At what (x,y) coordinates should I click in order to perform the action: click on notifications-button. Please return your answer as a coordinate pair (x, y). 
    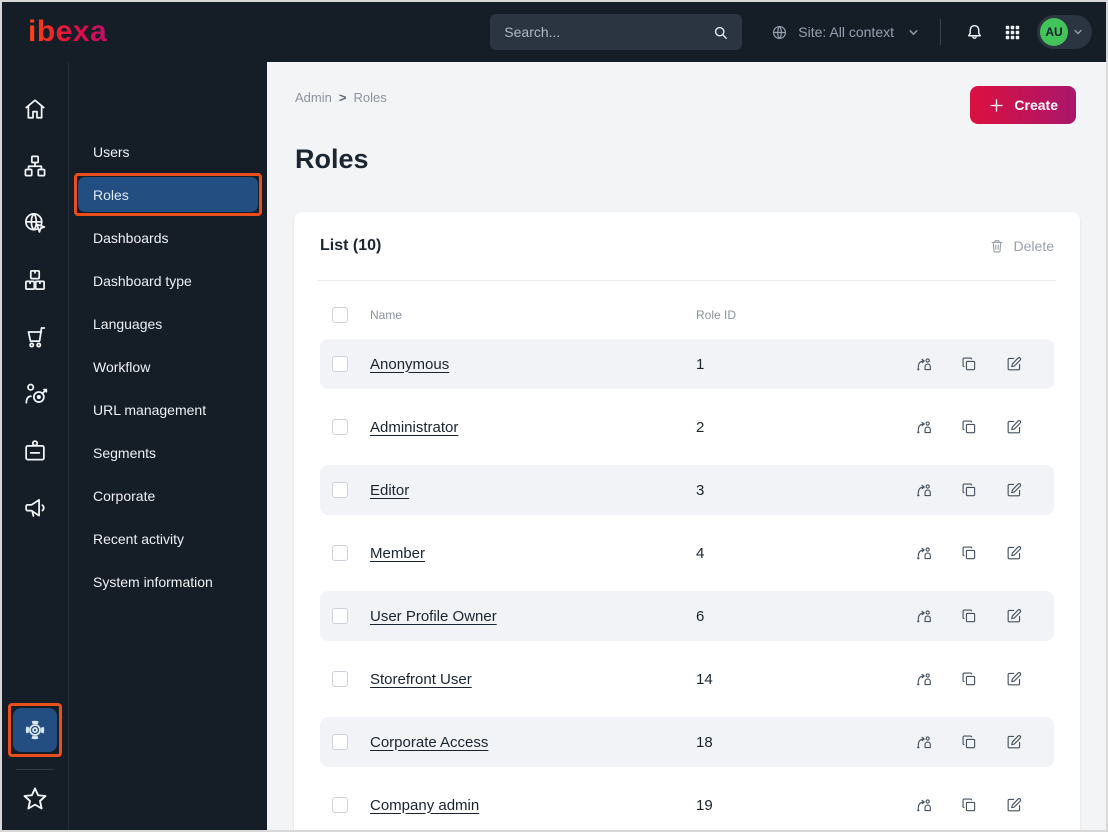
    Looking at the image, I should click on (974, 32).